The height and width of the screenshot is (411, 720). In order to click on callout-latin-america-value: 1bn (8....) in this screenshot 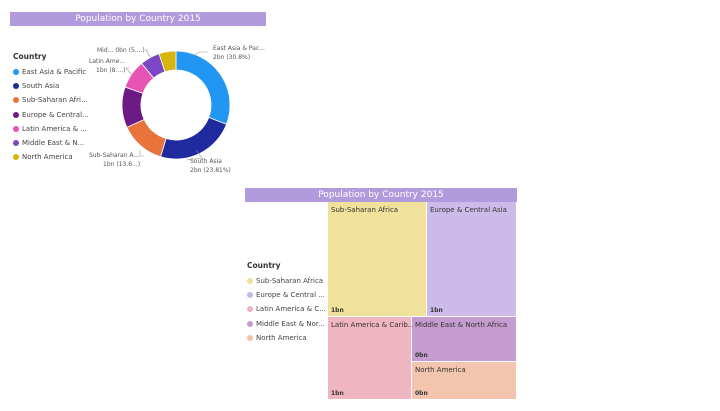, I will do `click(110, 70)`.